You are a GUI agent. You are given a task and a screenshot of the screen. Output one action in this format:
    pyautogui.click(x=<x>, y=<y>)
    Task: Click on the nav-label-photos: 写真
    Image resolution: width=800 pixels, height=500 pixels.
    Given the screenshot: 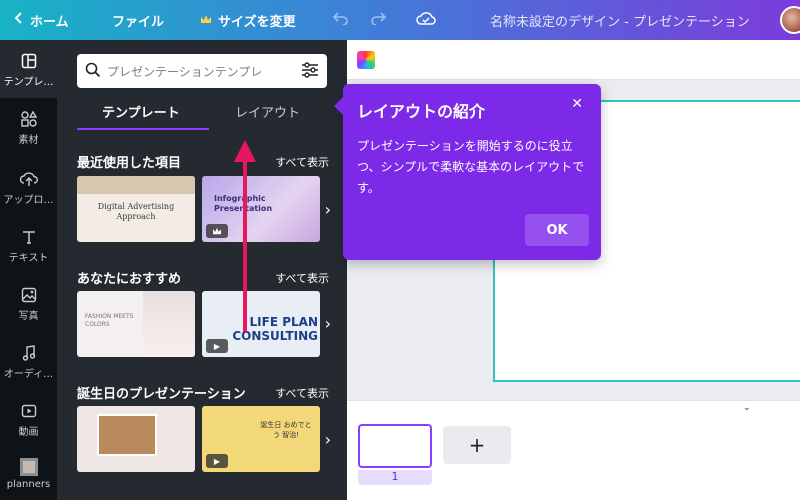 What is the action you would take?
    pyautogui.click(x=28, y=316)
    